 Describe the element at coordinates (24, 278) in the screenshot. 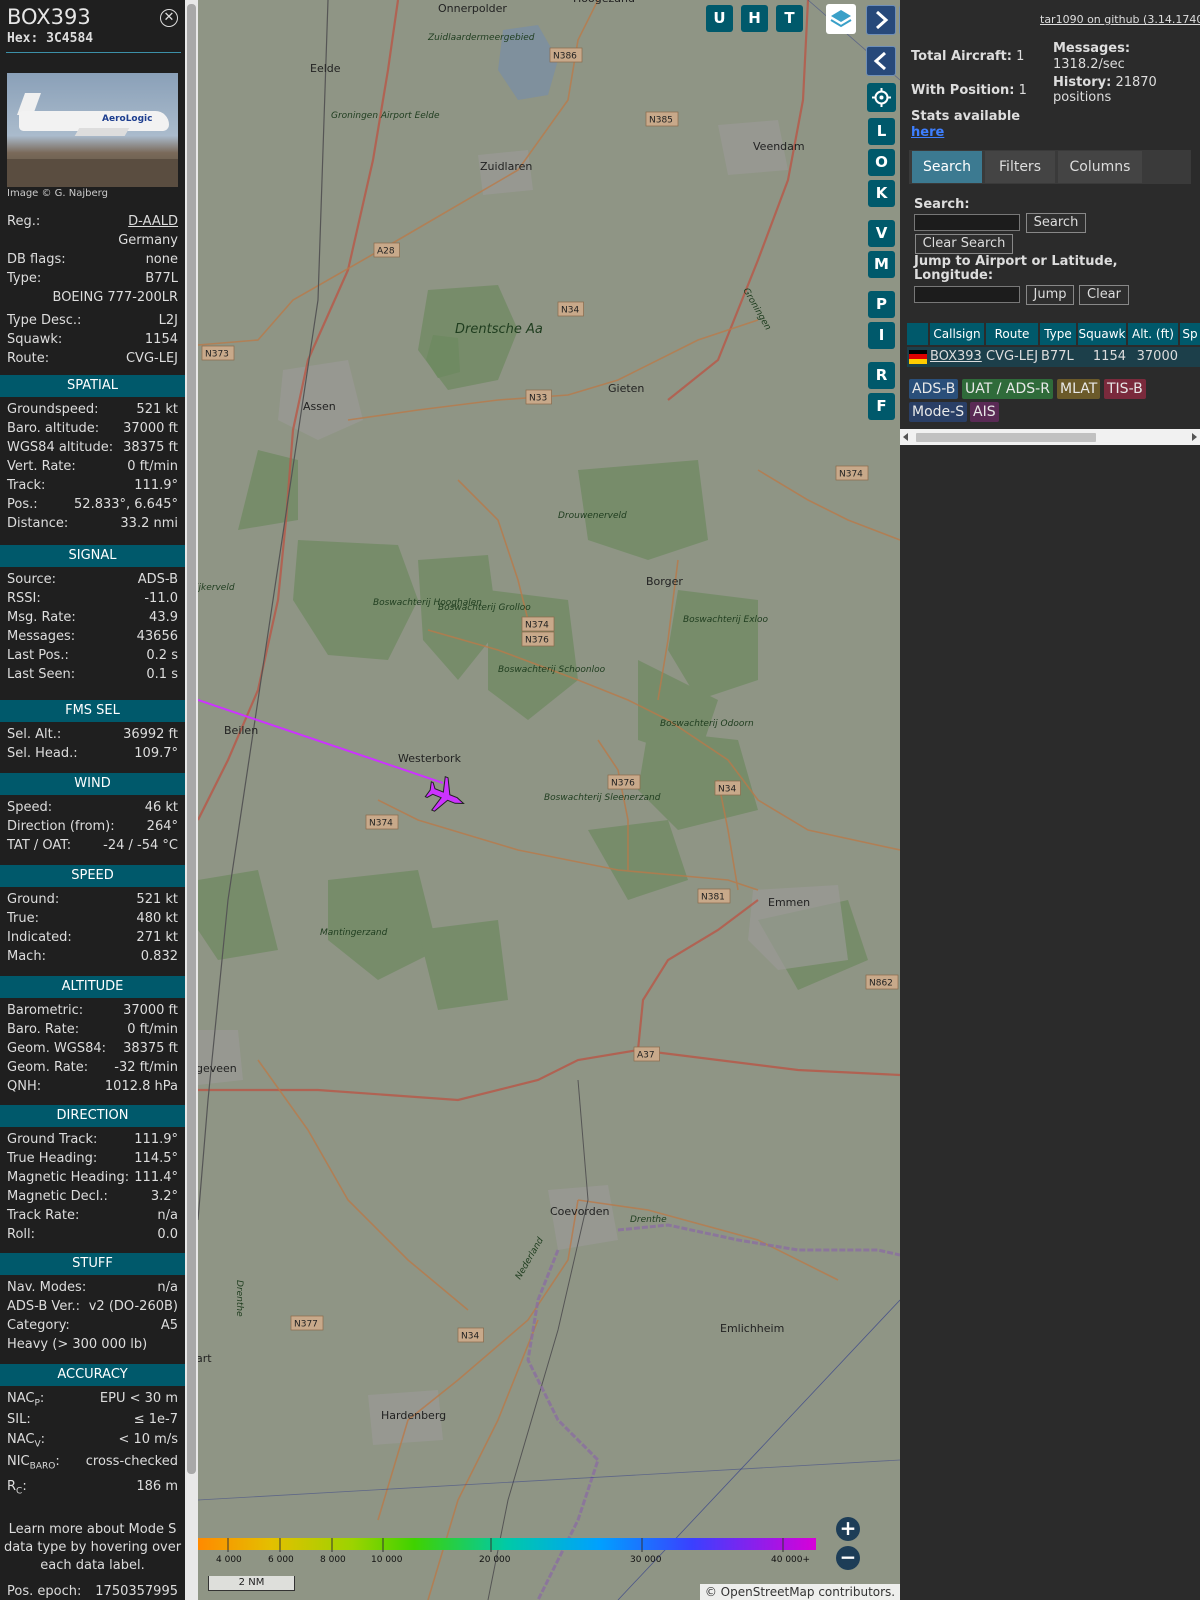

I see `detail-label: Type:` at that location.